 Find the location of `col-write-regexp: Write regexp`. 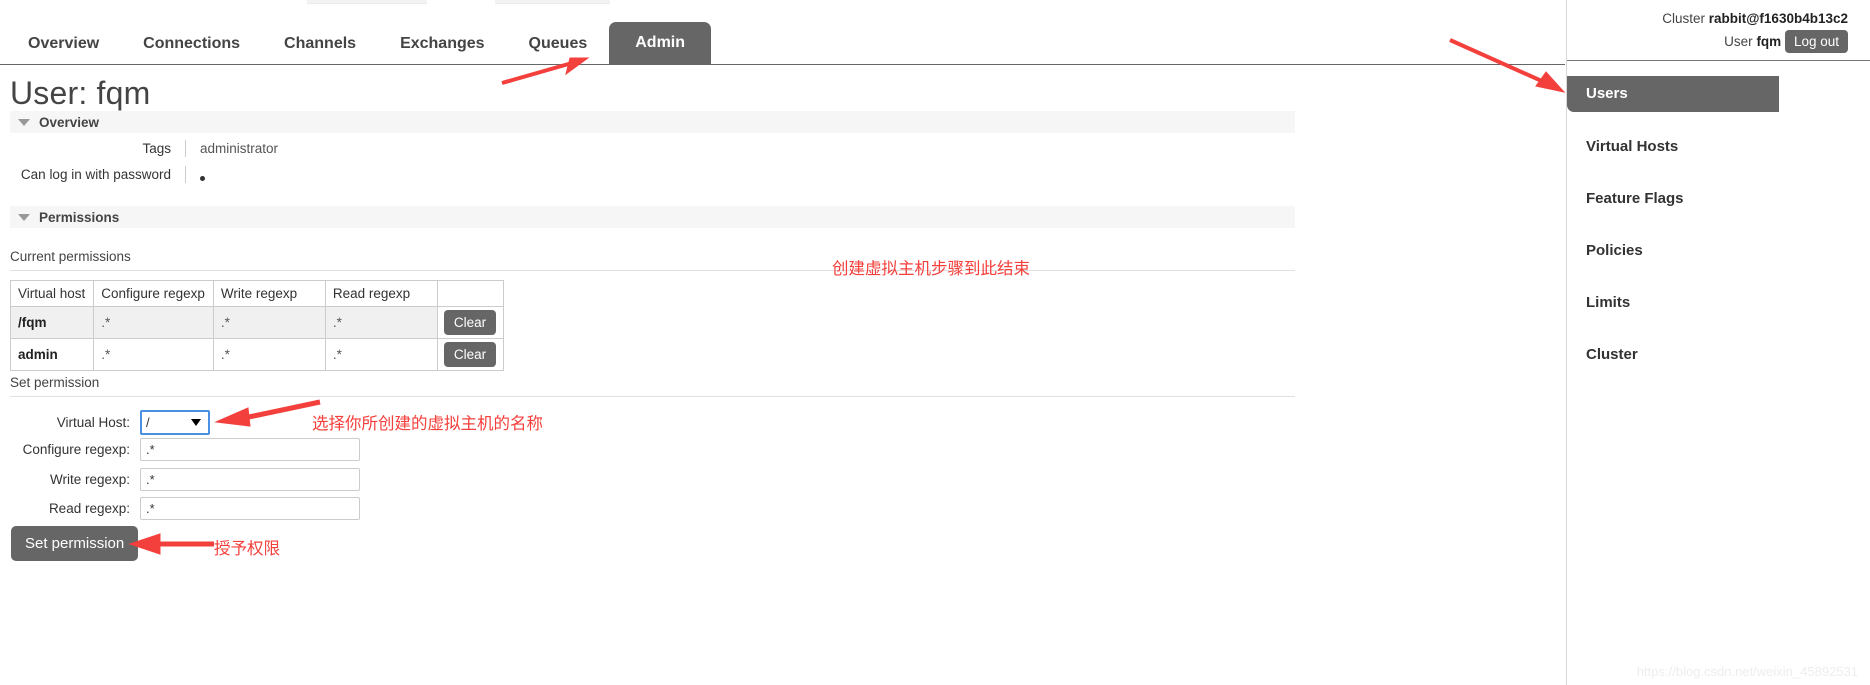

col-write-regexp: Write regexp is located at coordinates (269, 293).